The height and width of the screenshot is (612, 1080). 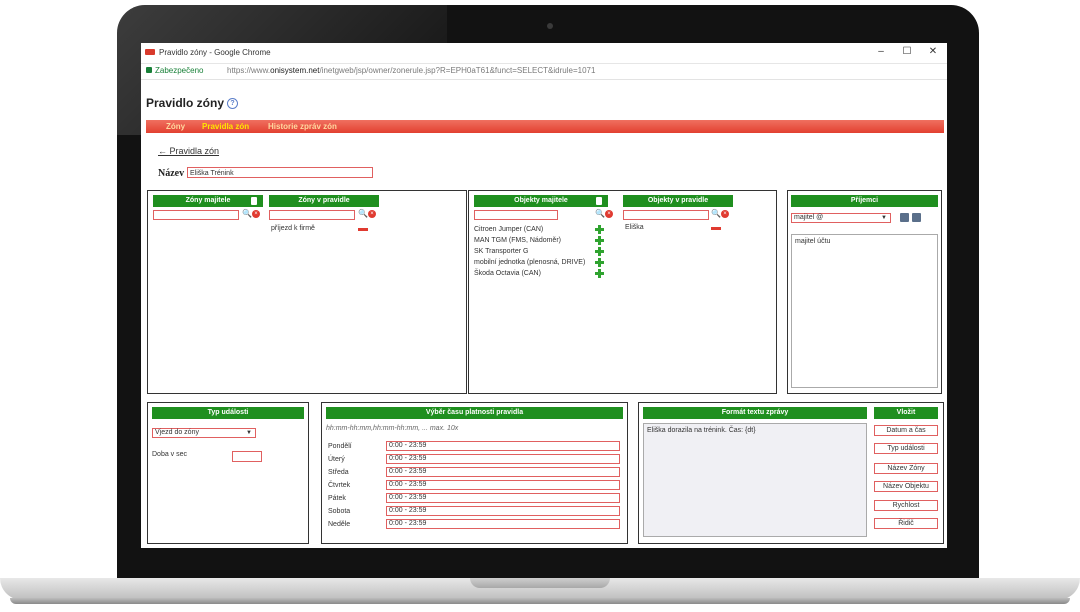 What do you see at coordinates (337, 498) in the screenshot?
I see `day-label: Pátek` at bounding box center [337, 498].